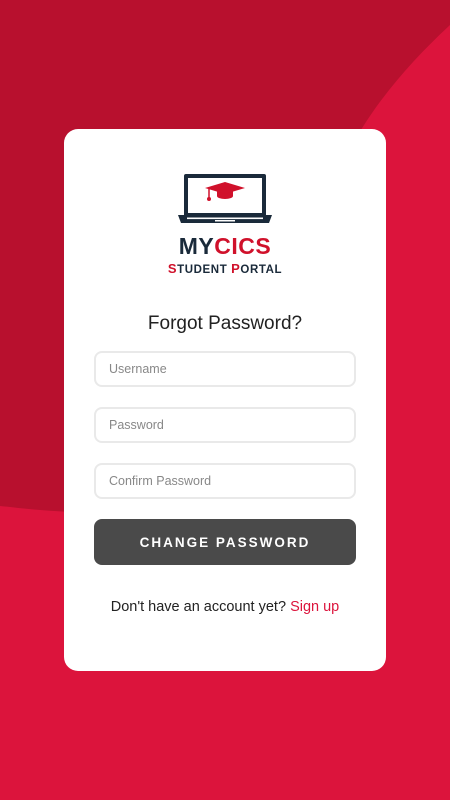 This screenshot has height=800, width=450. I want to click on signup-link: Sign up, so click(314, 607).